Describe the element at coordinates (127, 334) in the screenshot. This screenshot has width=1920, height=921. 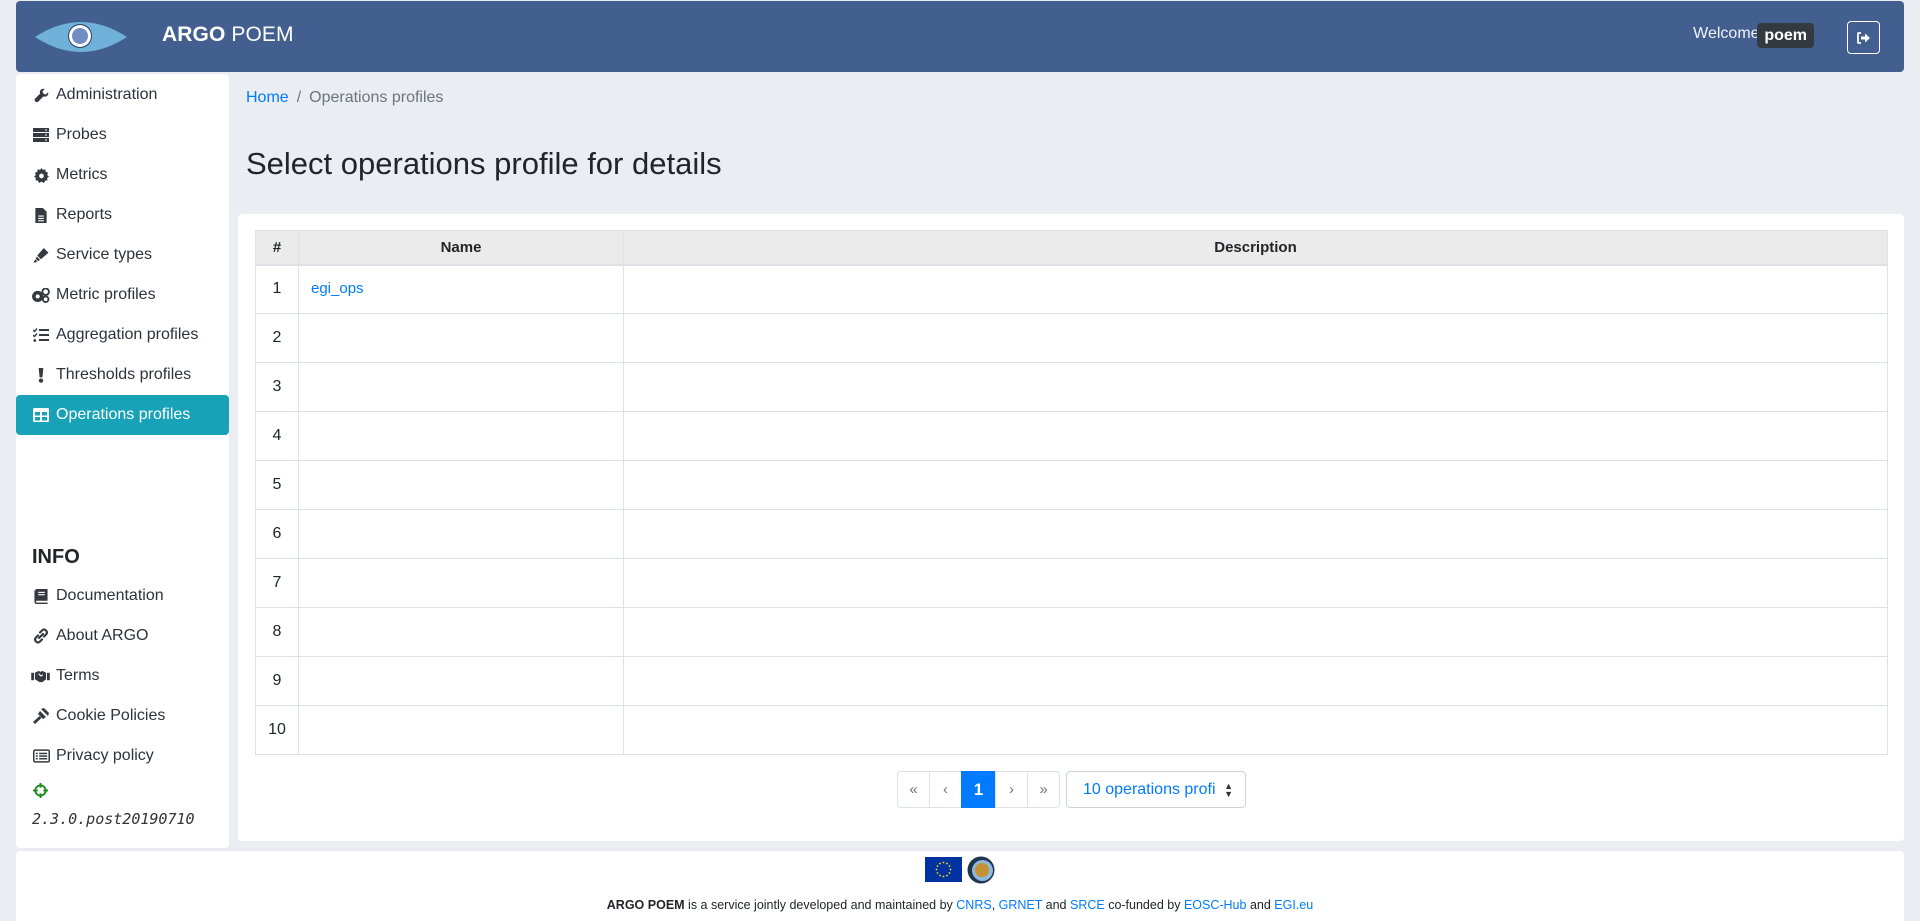
I see `nav-label: Aggregation profiles` at that location.